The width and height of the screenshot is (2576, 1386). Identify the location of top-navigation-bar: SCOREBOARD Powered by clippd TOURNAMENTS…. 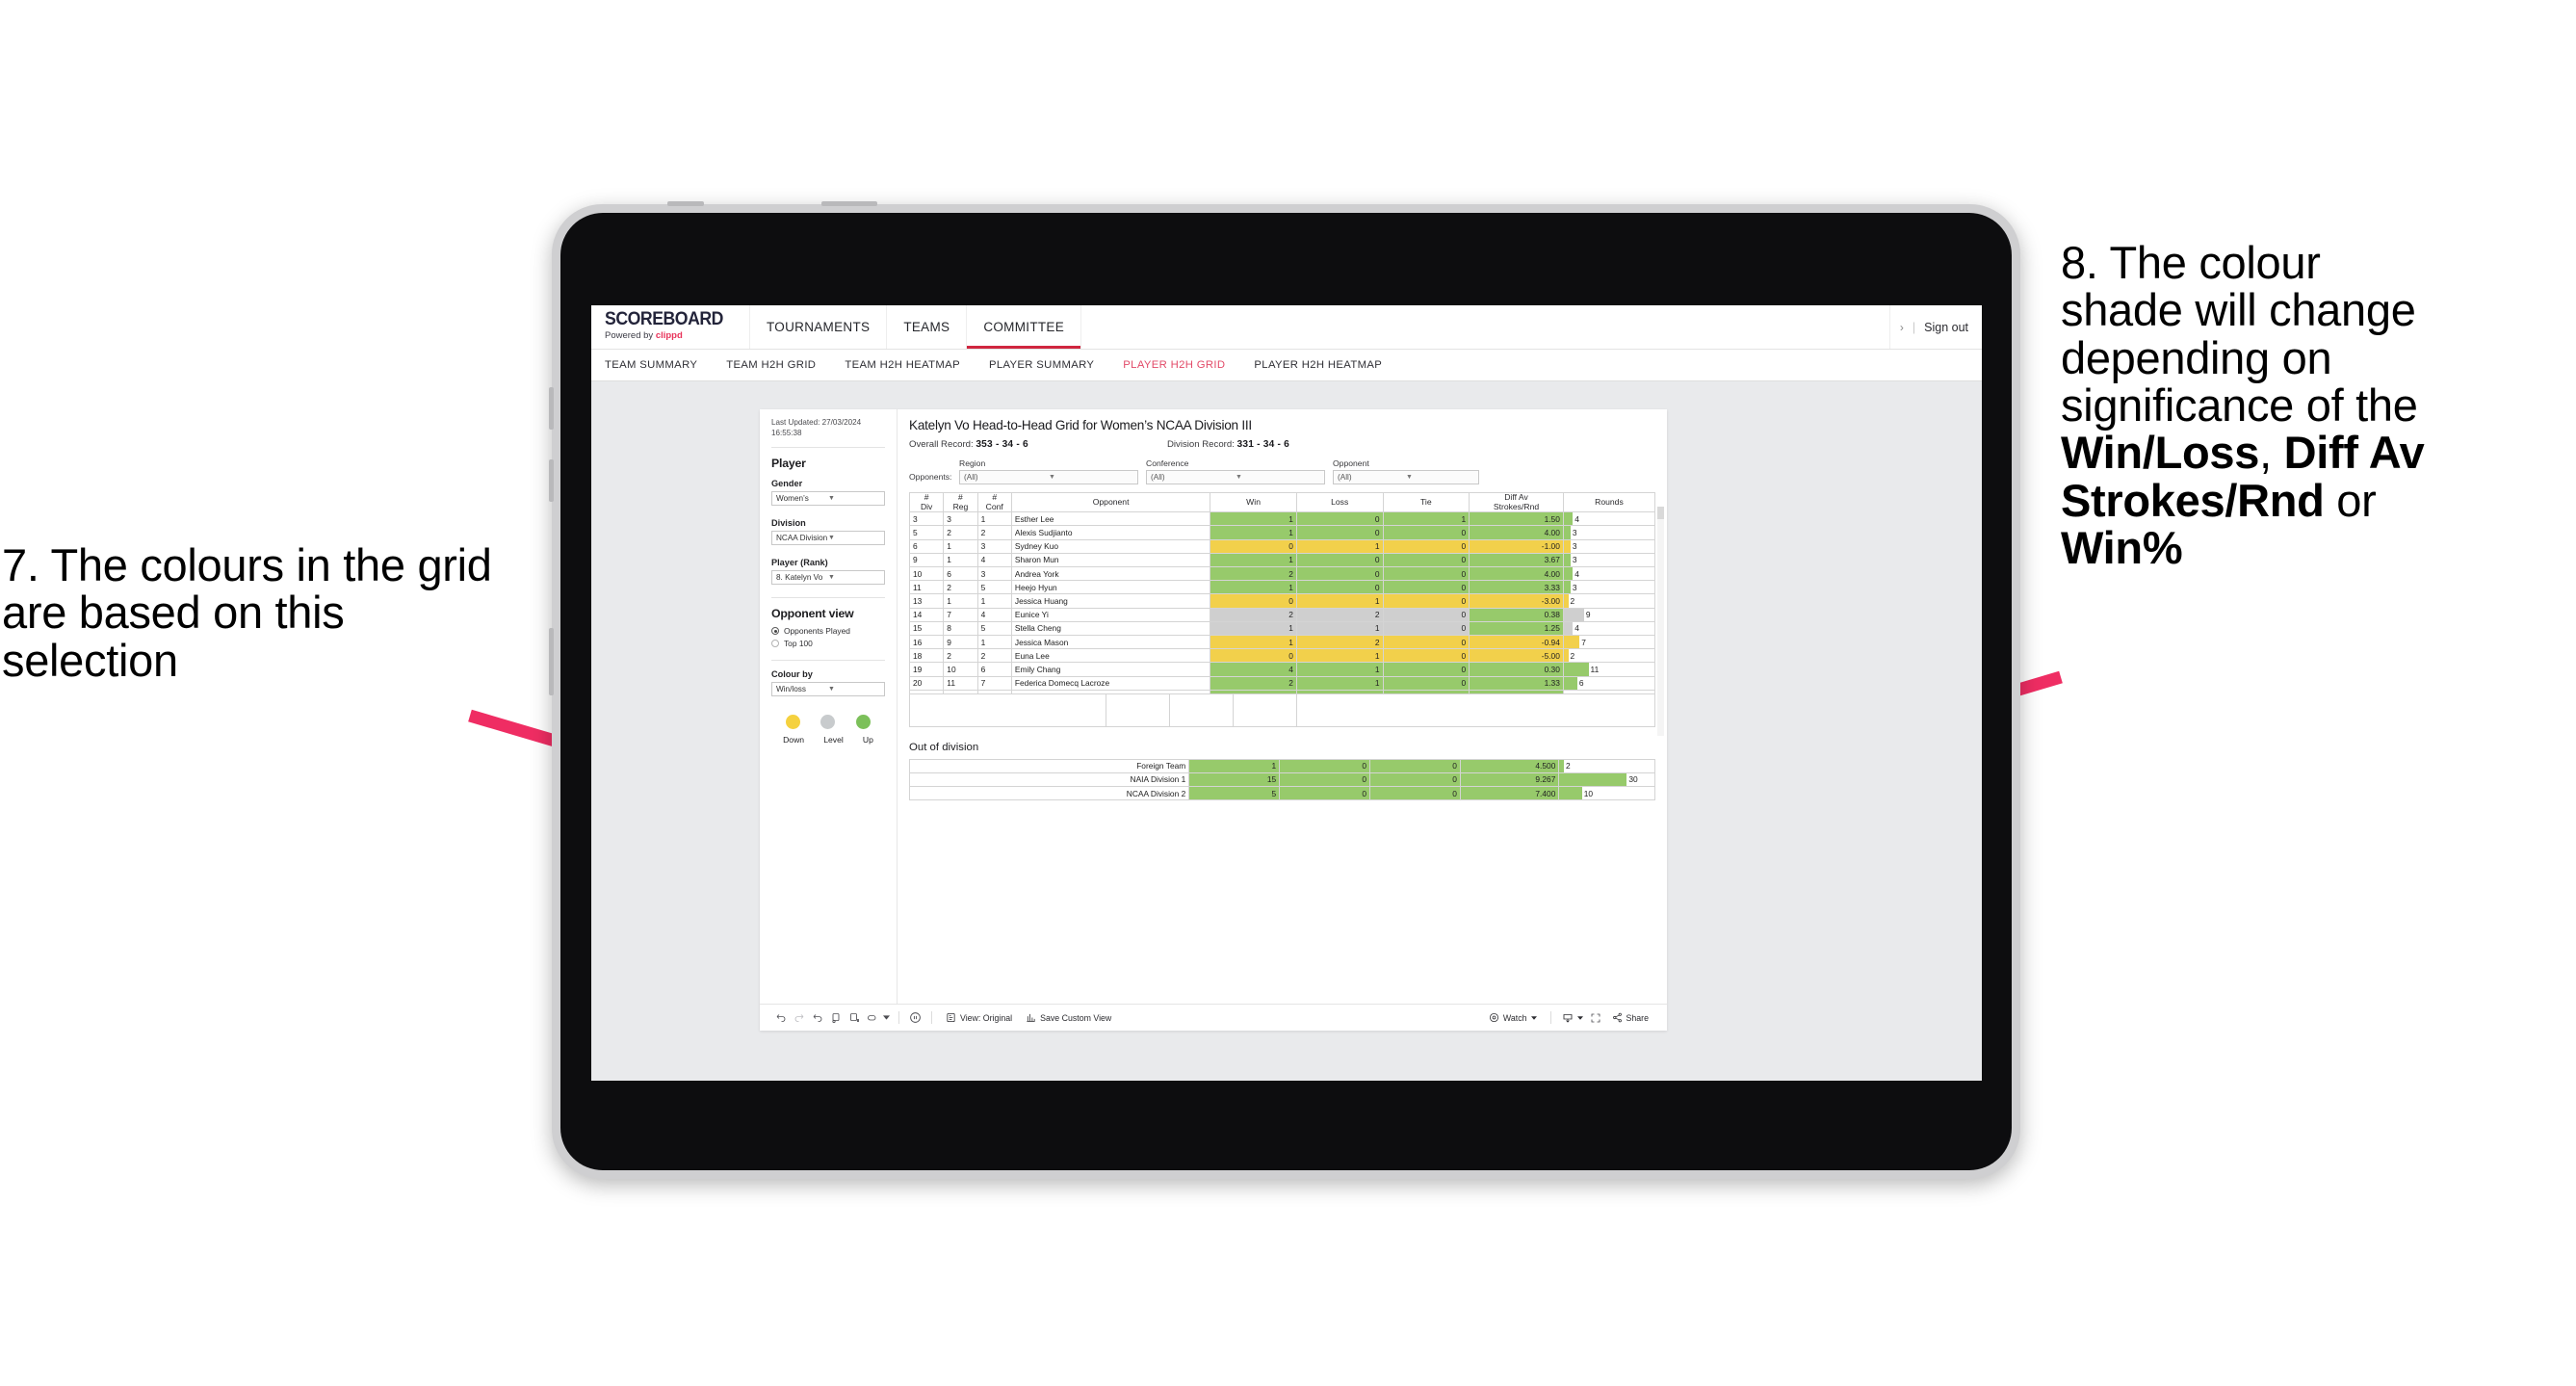
(1286, 327).